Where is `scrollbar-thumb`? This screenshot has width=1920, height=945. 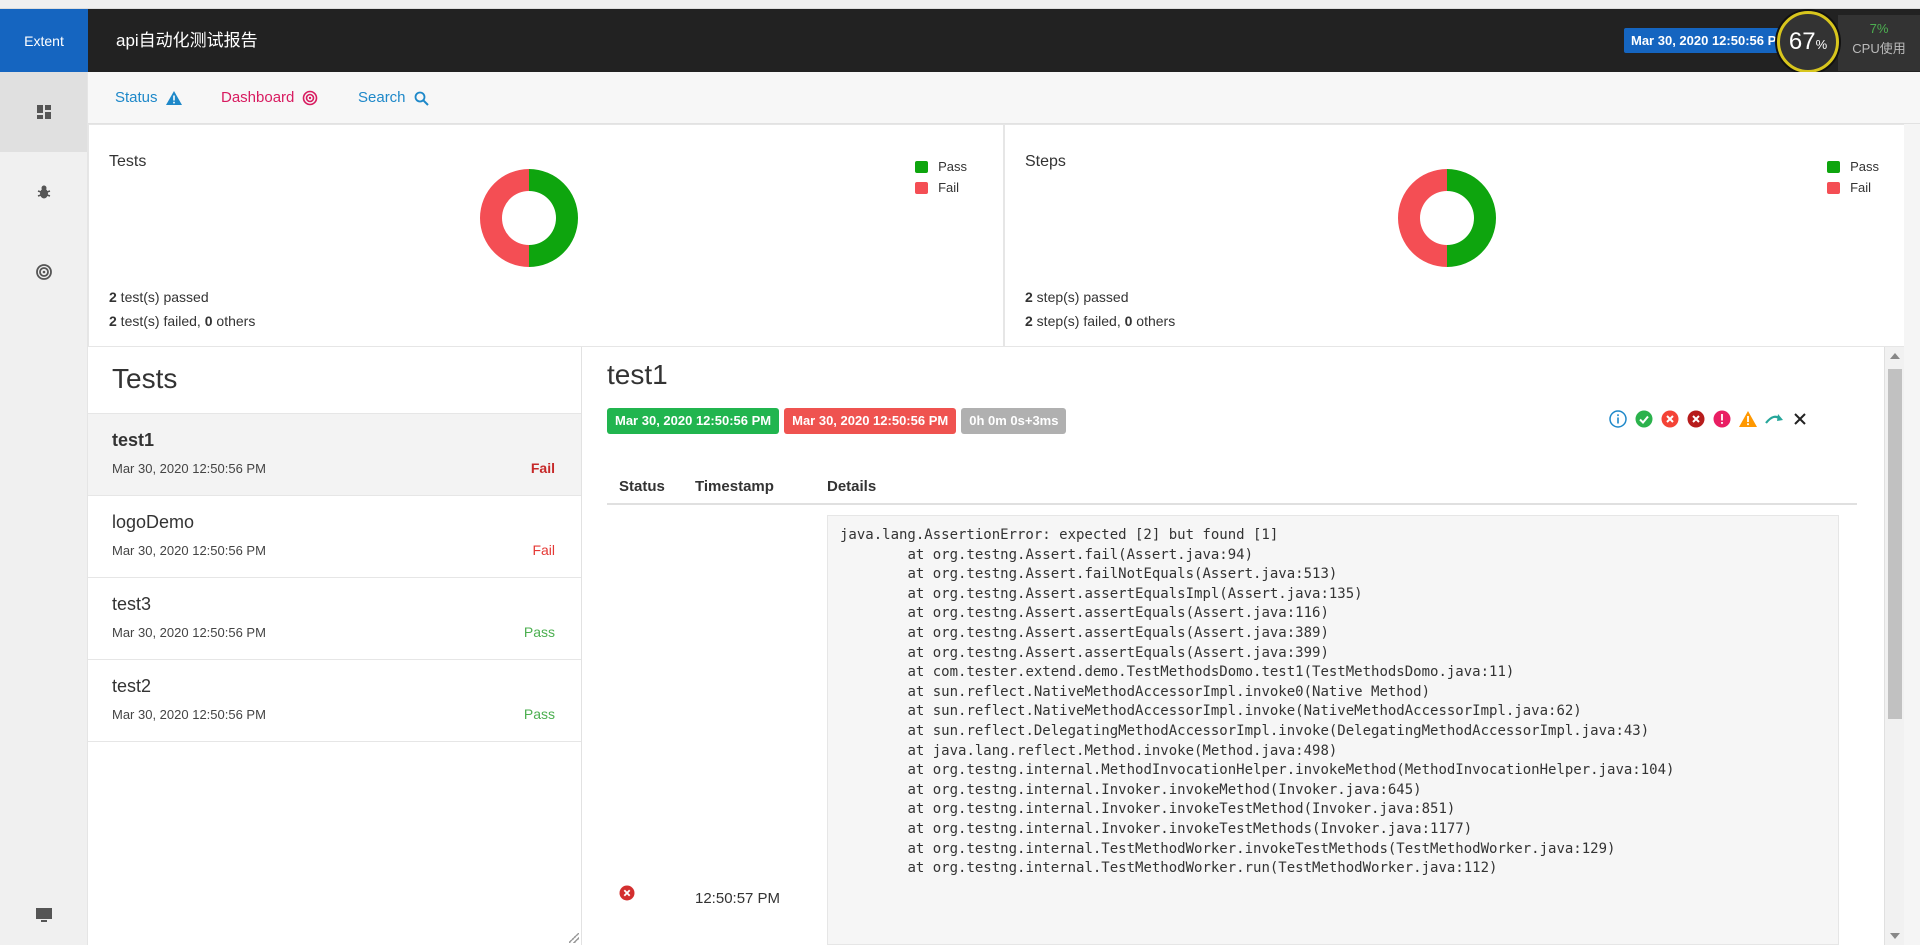 scrollbar-thumb is located at coordinates (1895, 544).